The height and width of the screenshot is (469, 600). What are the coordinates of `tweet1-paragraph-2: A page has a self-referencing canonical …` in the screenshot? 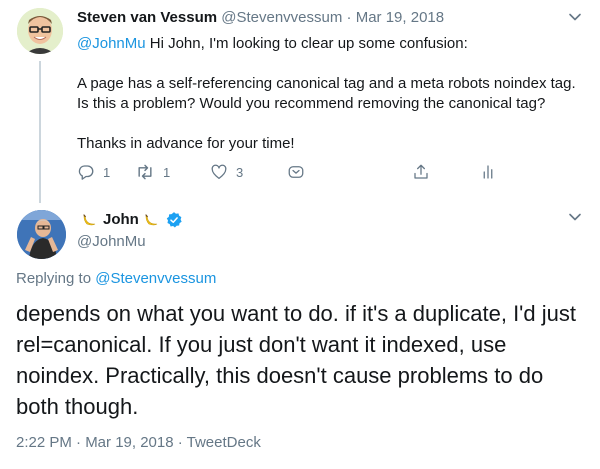 It's located at (326, 93).